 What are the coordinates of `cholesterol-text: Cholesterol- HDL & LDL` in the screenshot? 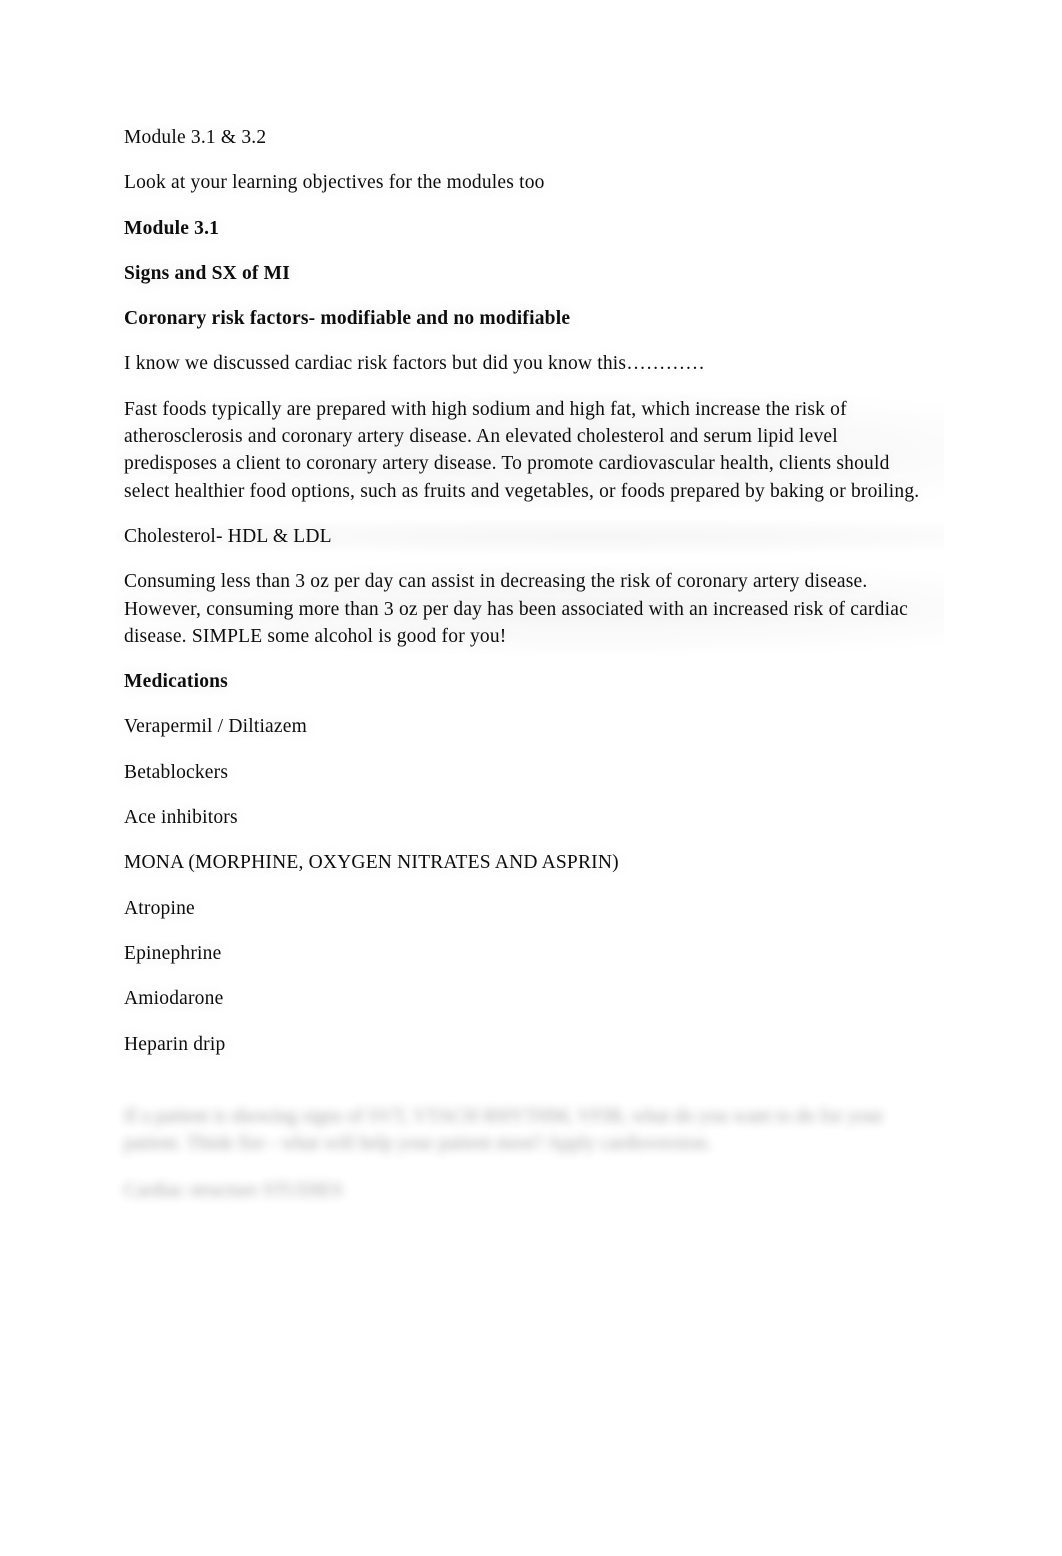 It's located at (228, 536).